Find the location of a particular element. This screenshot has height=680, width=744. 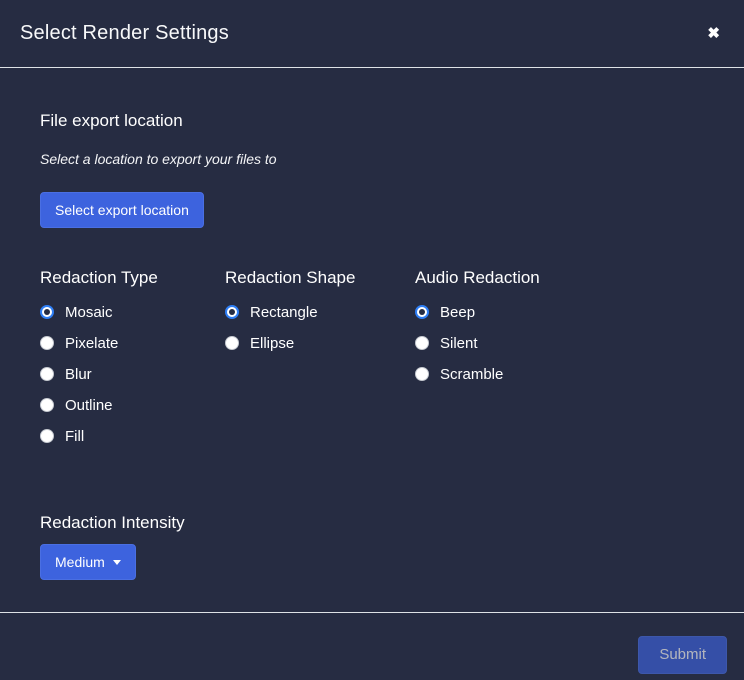

radio-option-label: Fill is located at coordinates (75, 436).